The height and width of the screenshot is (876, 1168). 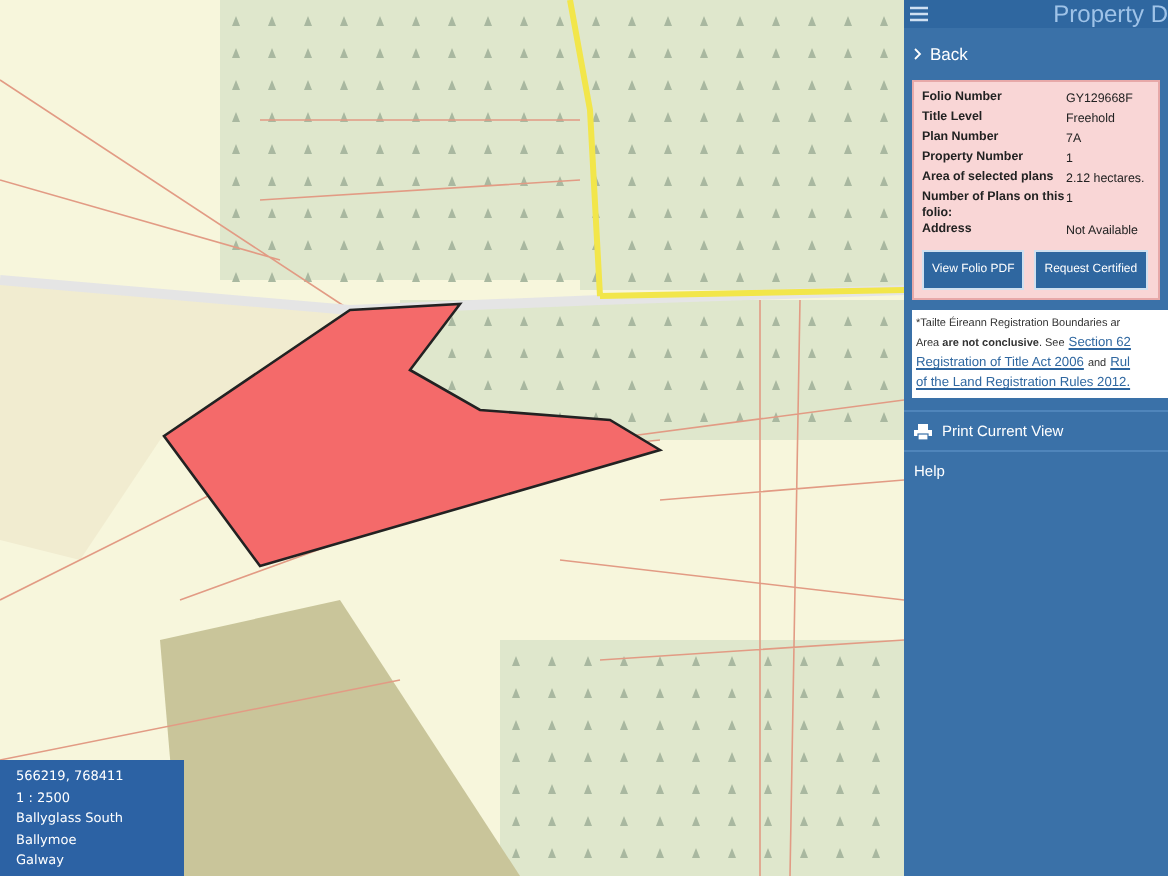 What do you see at coordinates (918, 54) in the screenshot?
I see `chevron-icon` at bounding box center [918, 54].